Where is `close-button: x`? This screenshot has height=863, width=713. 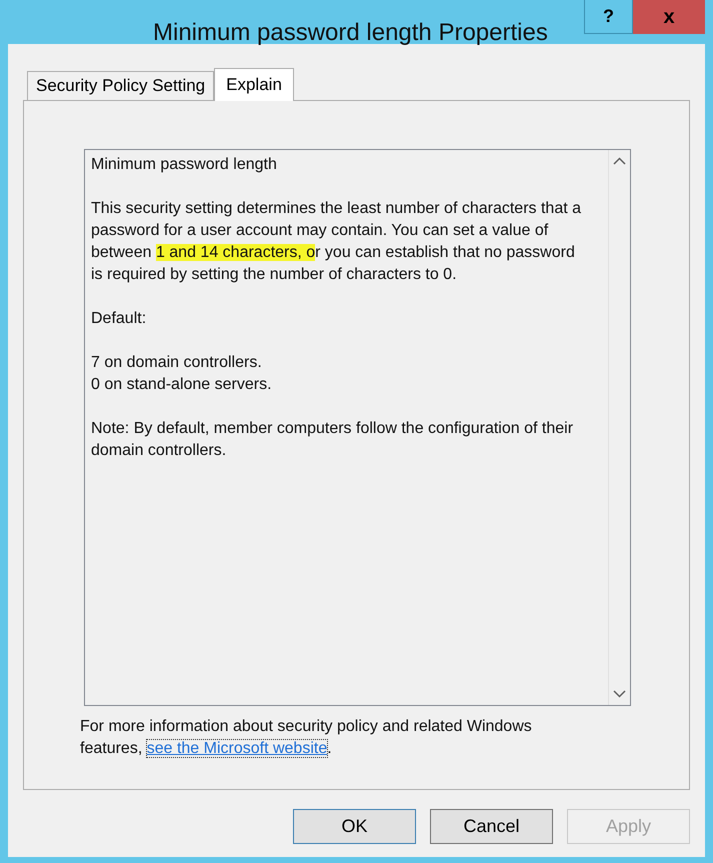 close-button: x is located at coordinates (669, 17).